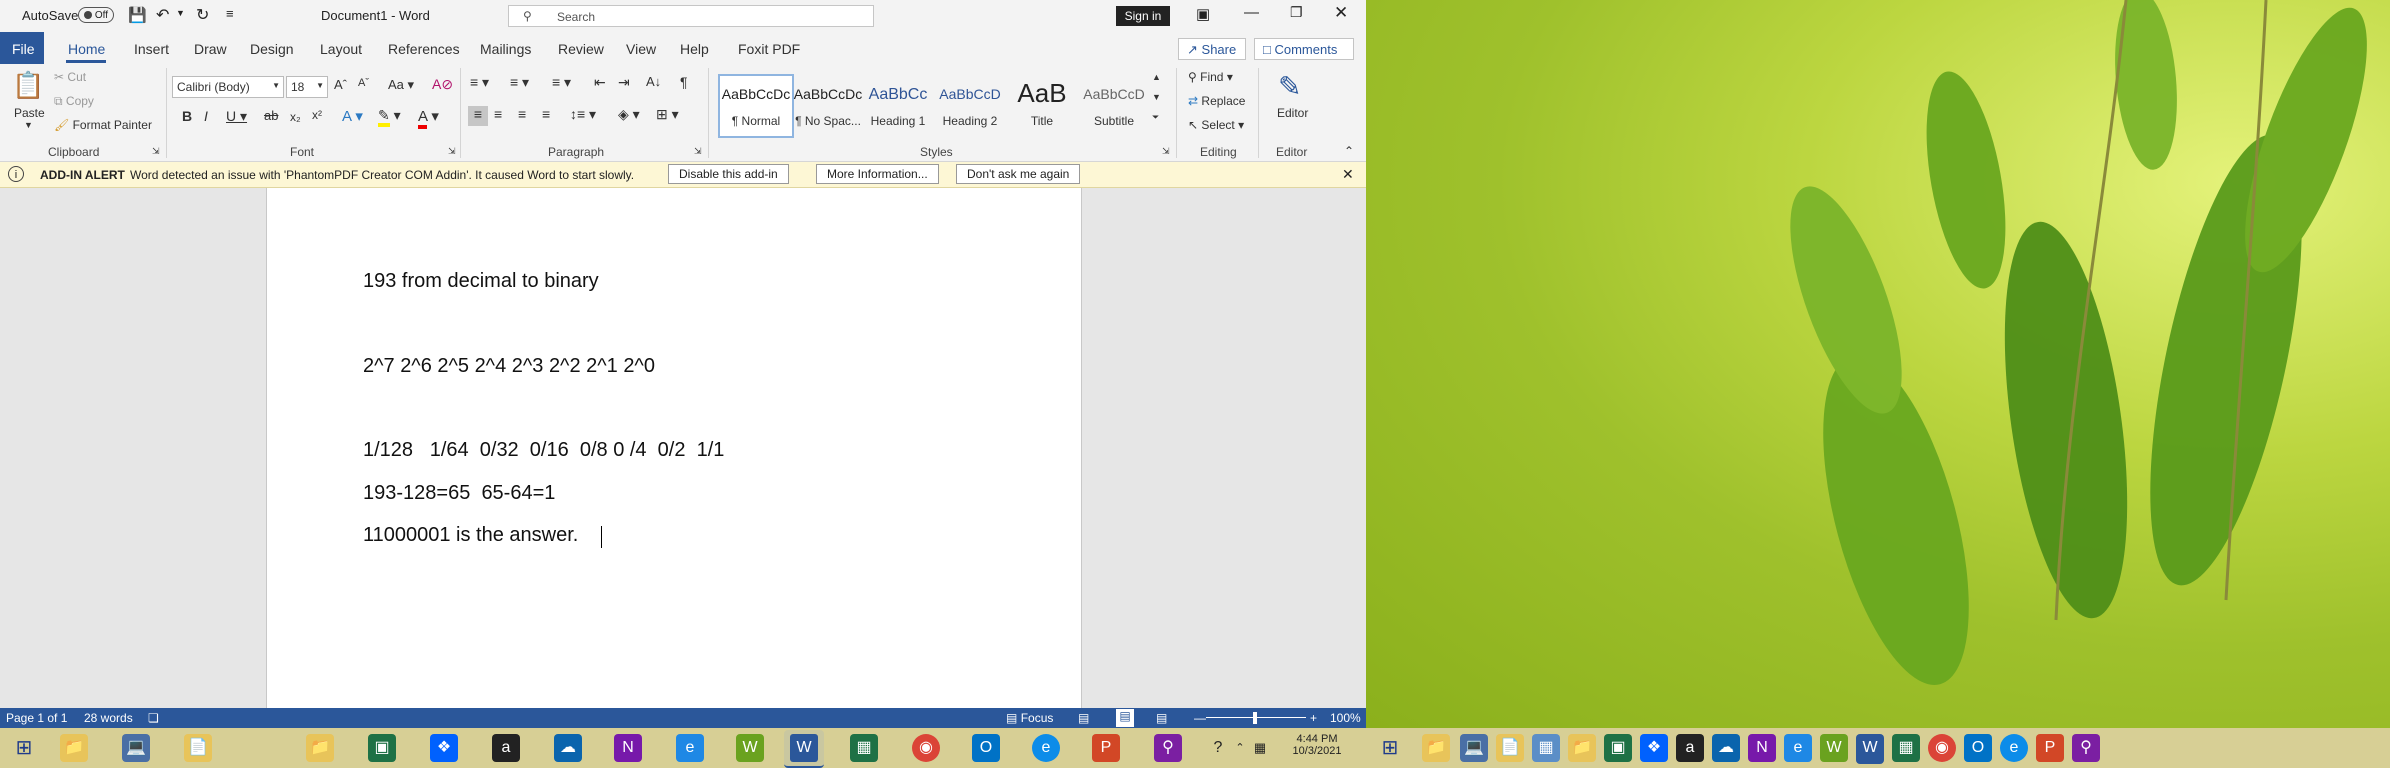 This screenshot has height=768, width=2390. What do you see at coordinates (28, 125) in the screenshot?
I see `paste-dropdown-icon: ▼` at bounding box center [28, 125].